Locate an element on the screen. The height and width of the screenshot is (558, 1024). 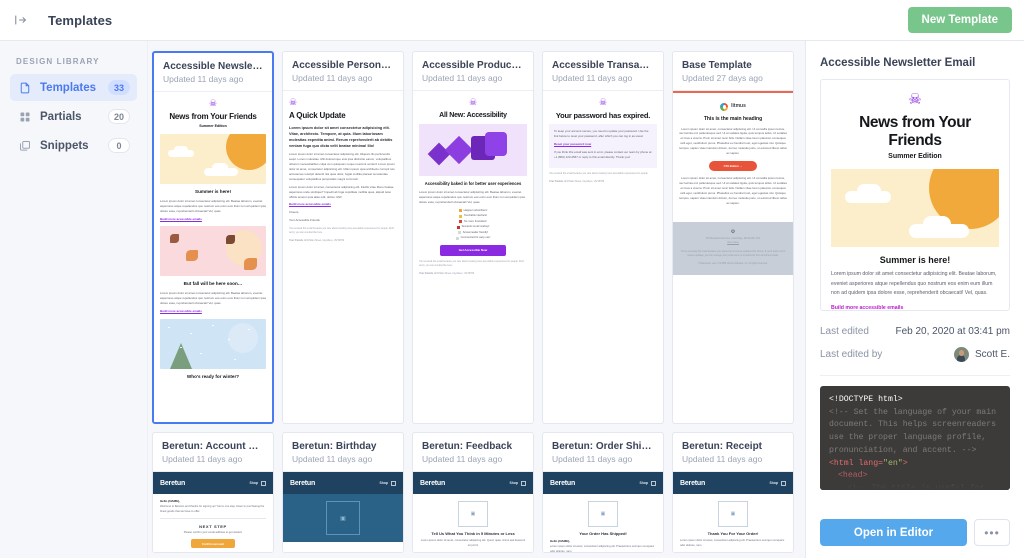
heading: Thank You For Your Order! is located at coordinates (733, 533).